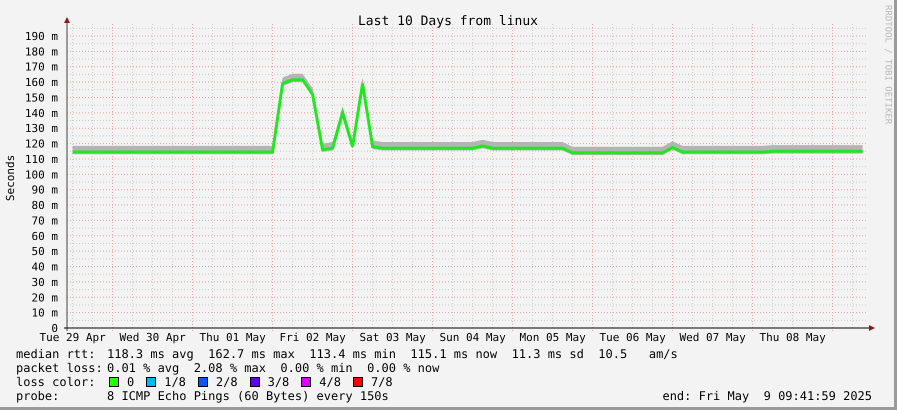 This screenshot has width=897, height=410. What do you see at coordinates (392, 354) in the screenshot?
I see `legend-value: 118.3 ms avg 162.7 ms max 113.4 ms min 115.1 ms now 11.3 ms sd 10.5 am/s` at bounding box center [392, 354].